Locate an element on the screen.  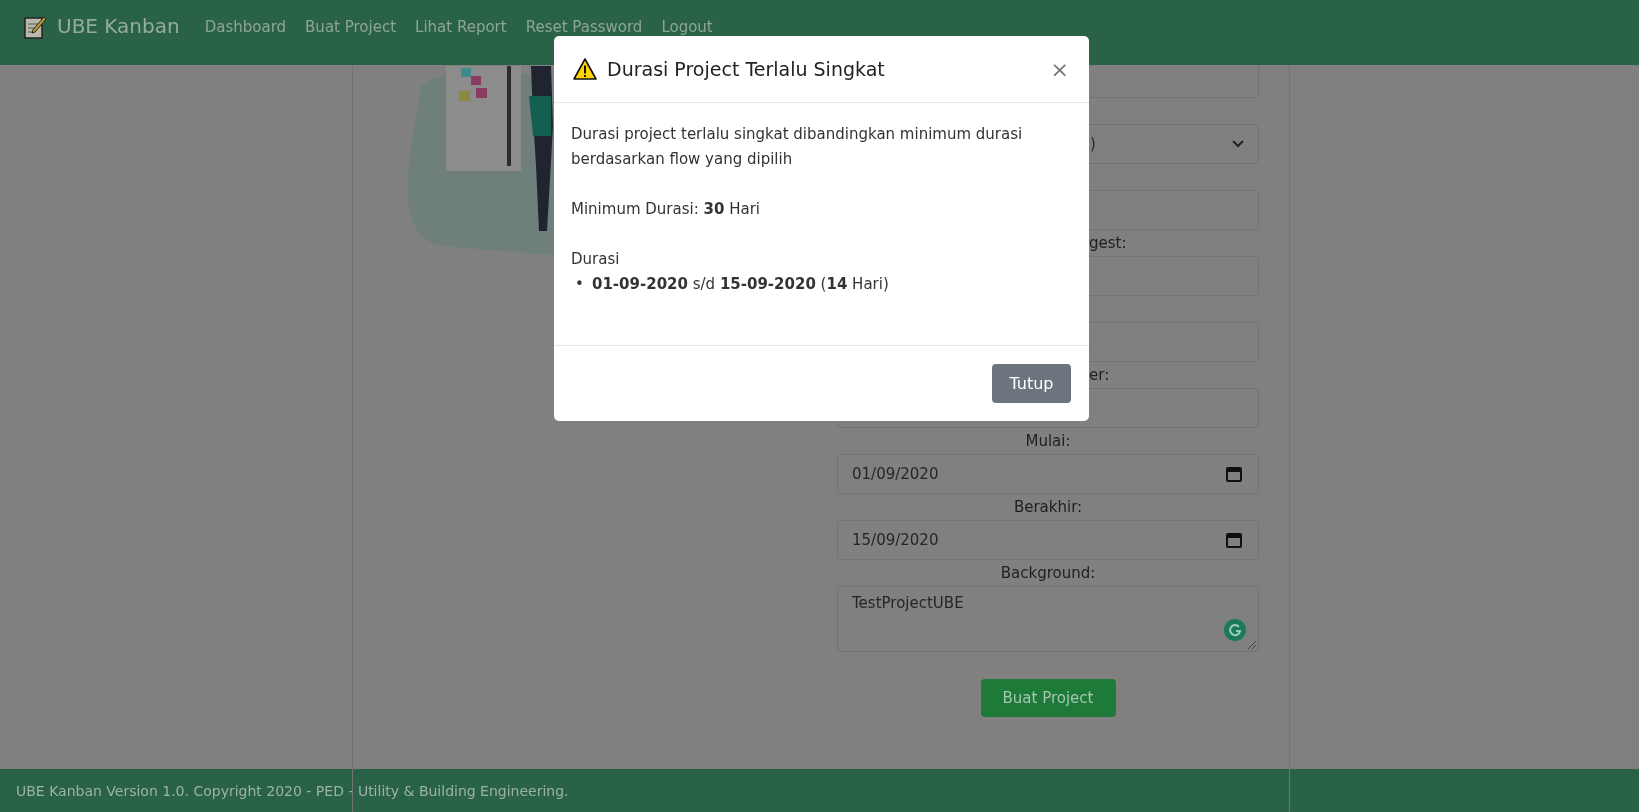
modal-title: Durasi Project Terlalu Singkat is located at coordinates (746, 69).